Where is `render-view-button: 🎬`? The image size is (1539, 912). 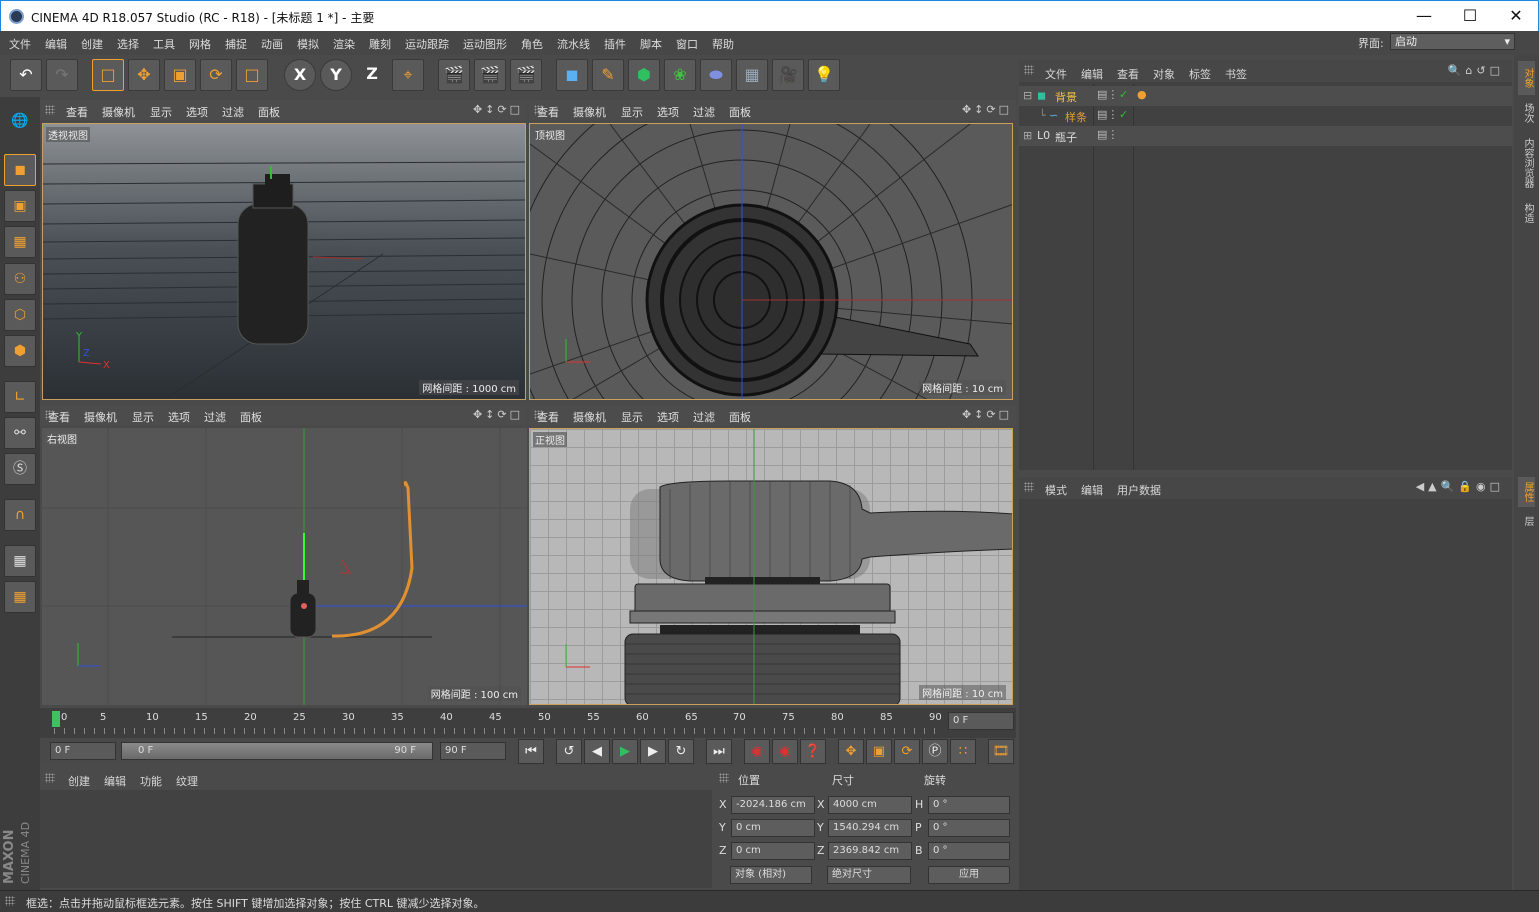 render-view-button: 🎬 is located at coordinates (454, 75).